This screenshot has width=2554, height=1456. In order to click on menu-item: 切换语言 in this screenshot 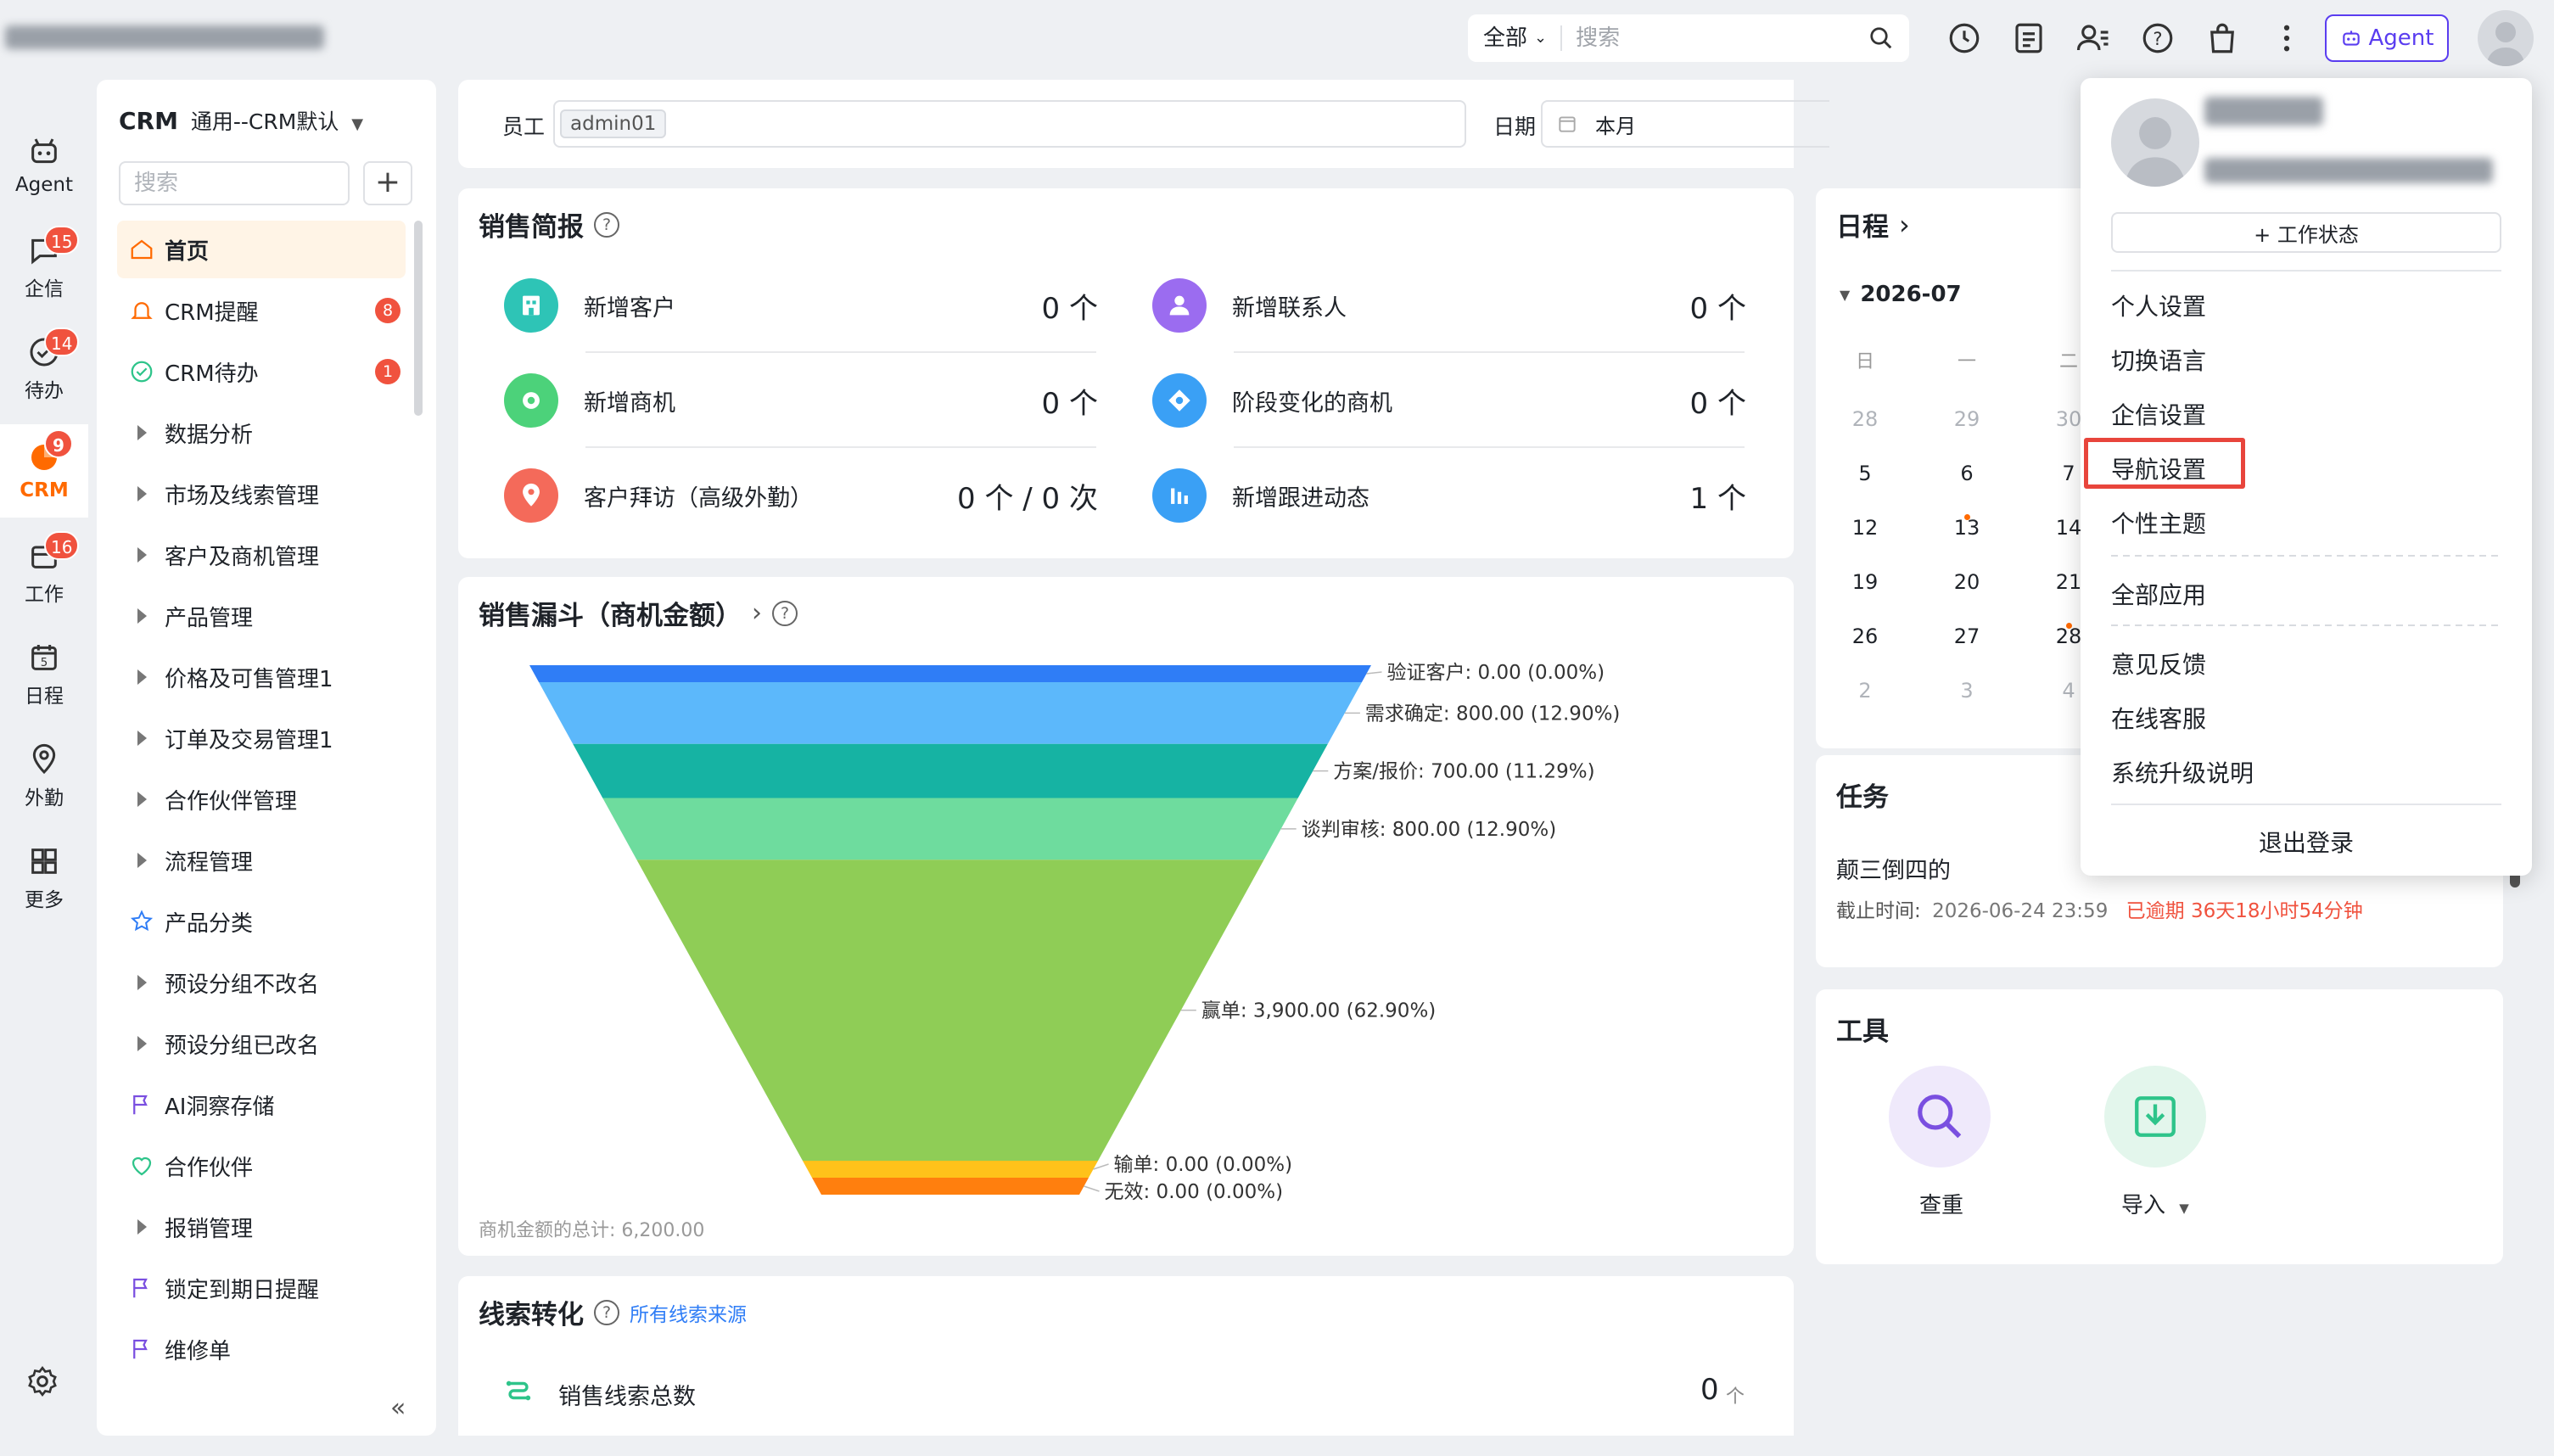, I will do `click(2158, 360)`.